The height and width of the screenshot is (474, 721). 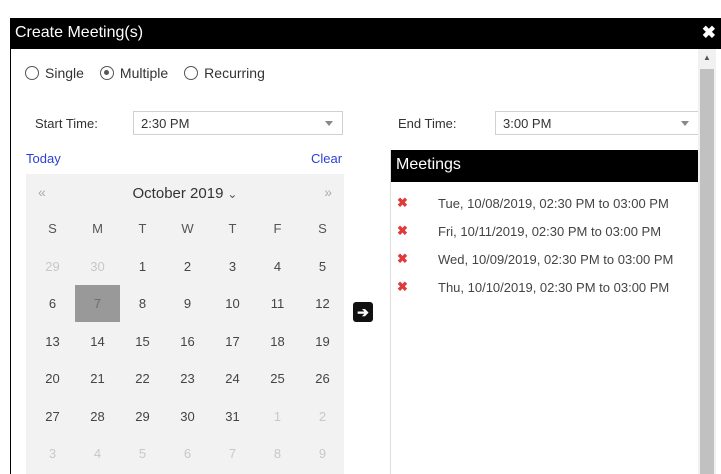 I want to click on start-time-label: Start Time:, so click(x=66, y=123).